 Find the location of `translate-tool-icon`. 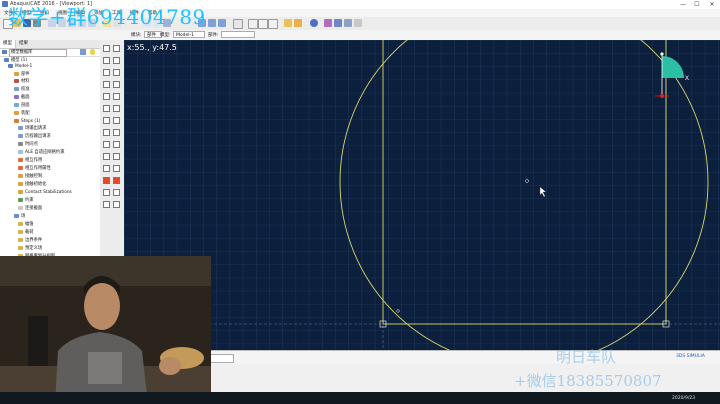

translate-tool-icon is located at coordinates (106, 144).